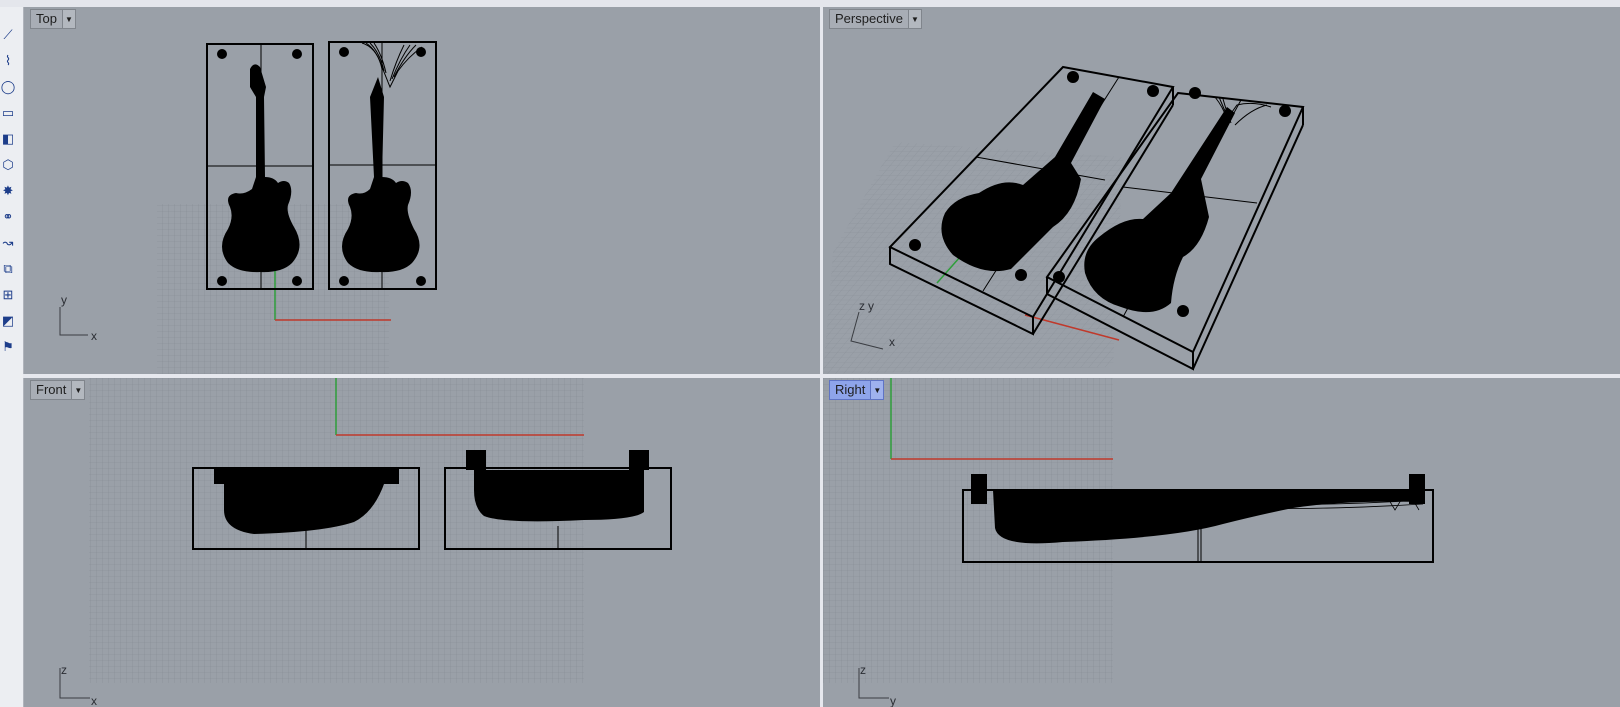 The height and width of the screenshot is (707, 1620). What do you see at coordinates (392, 65) in the screenshot?
I see `headstock-wireframe` at bounding box center [392, 65].